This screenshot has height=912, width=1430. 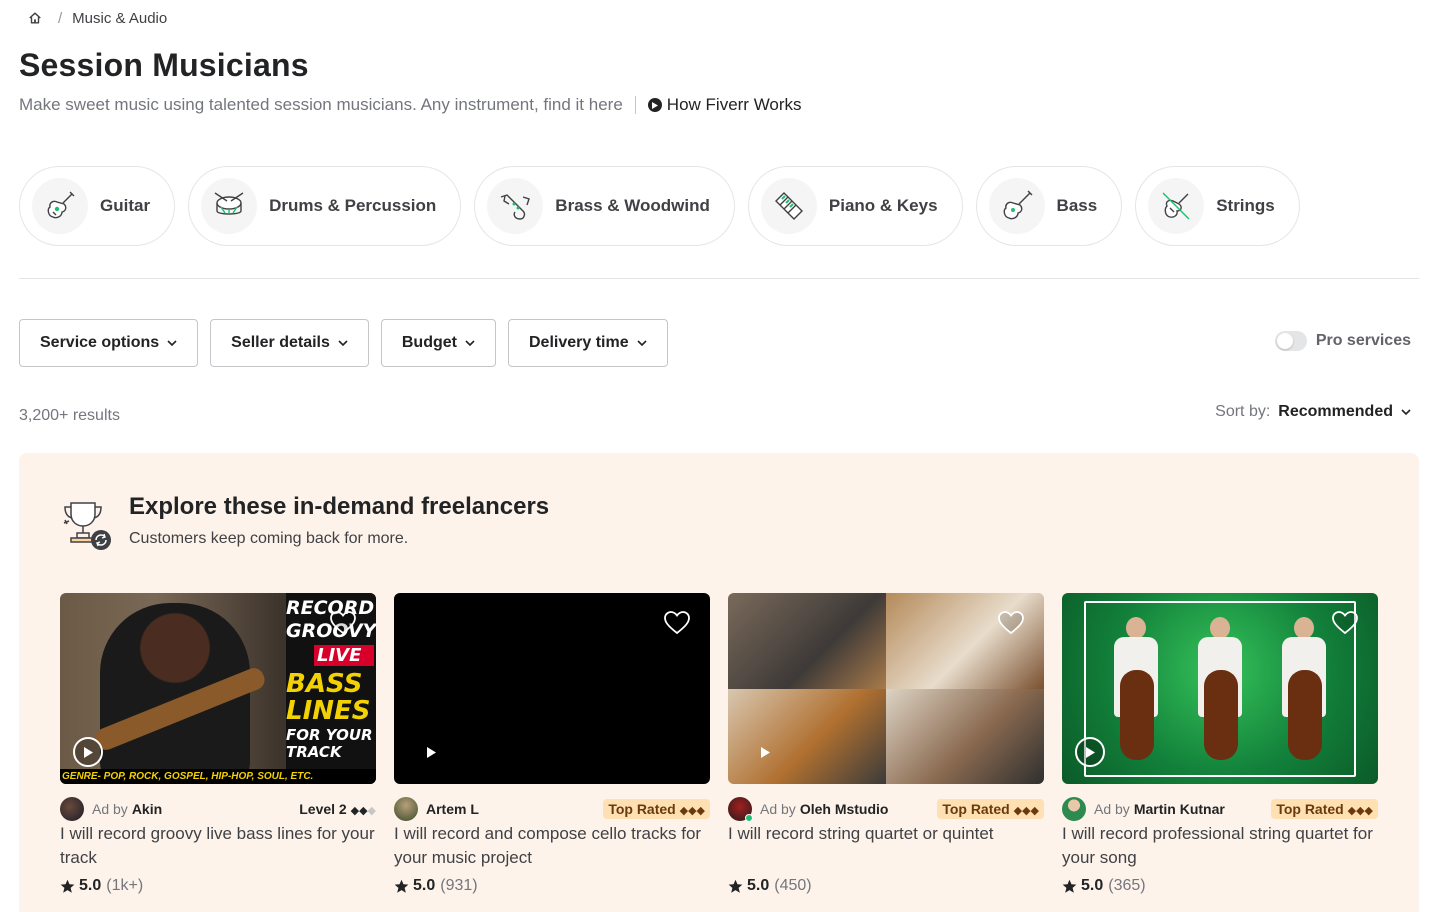 I want to click on filter-label: Service options, so click(x=100, y=342).